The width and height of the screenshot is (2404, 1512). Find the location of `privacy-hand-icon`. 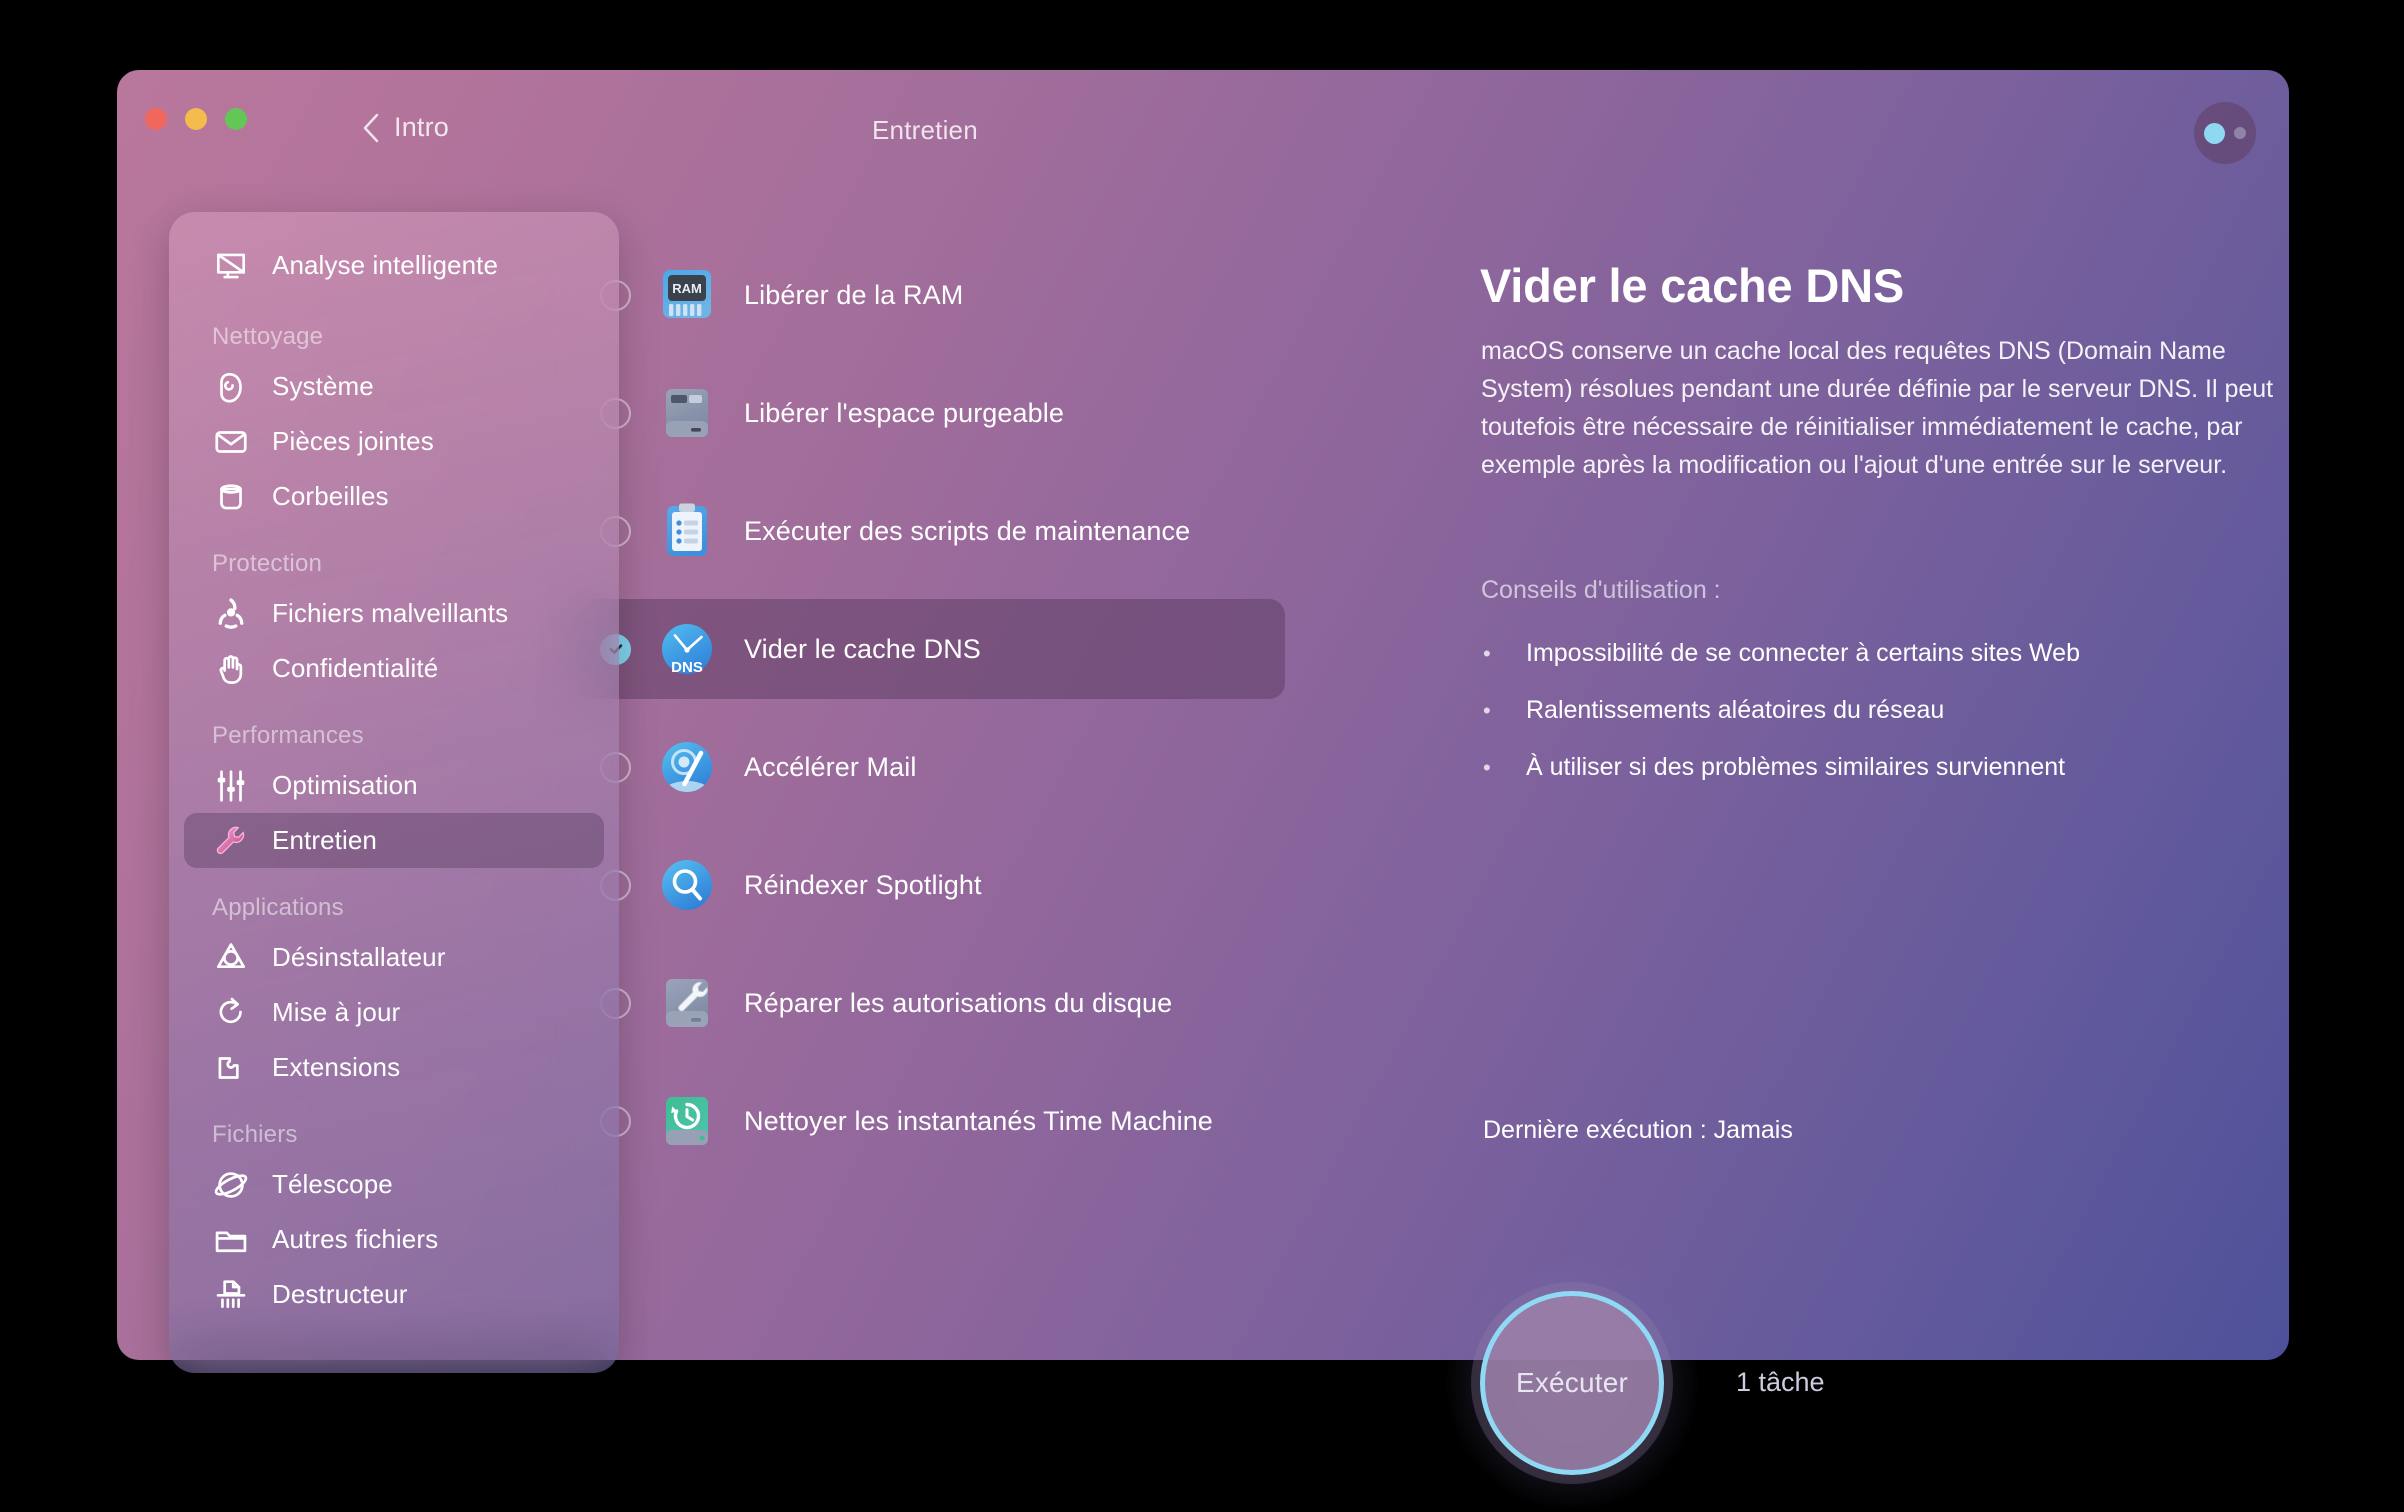

privacy-hand-icon is located at coordinates (231, 669).